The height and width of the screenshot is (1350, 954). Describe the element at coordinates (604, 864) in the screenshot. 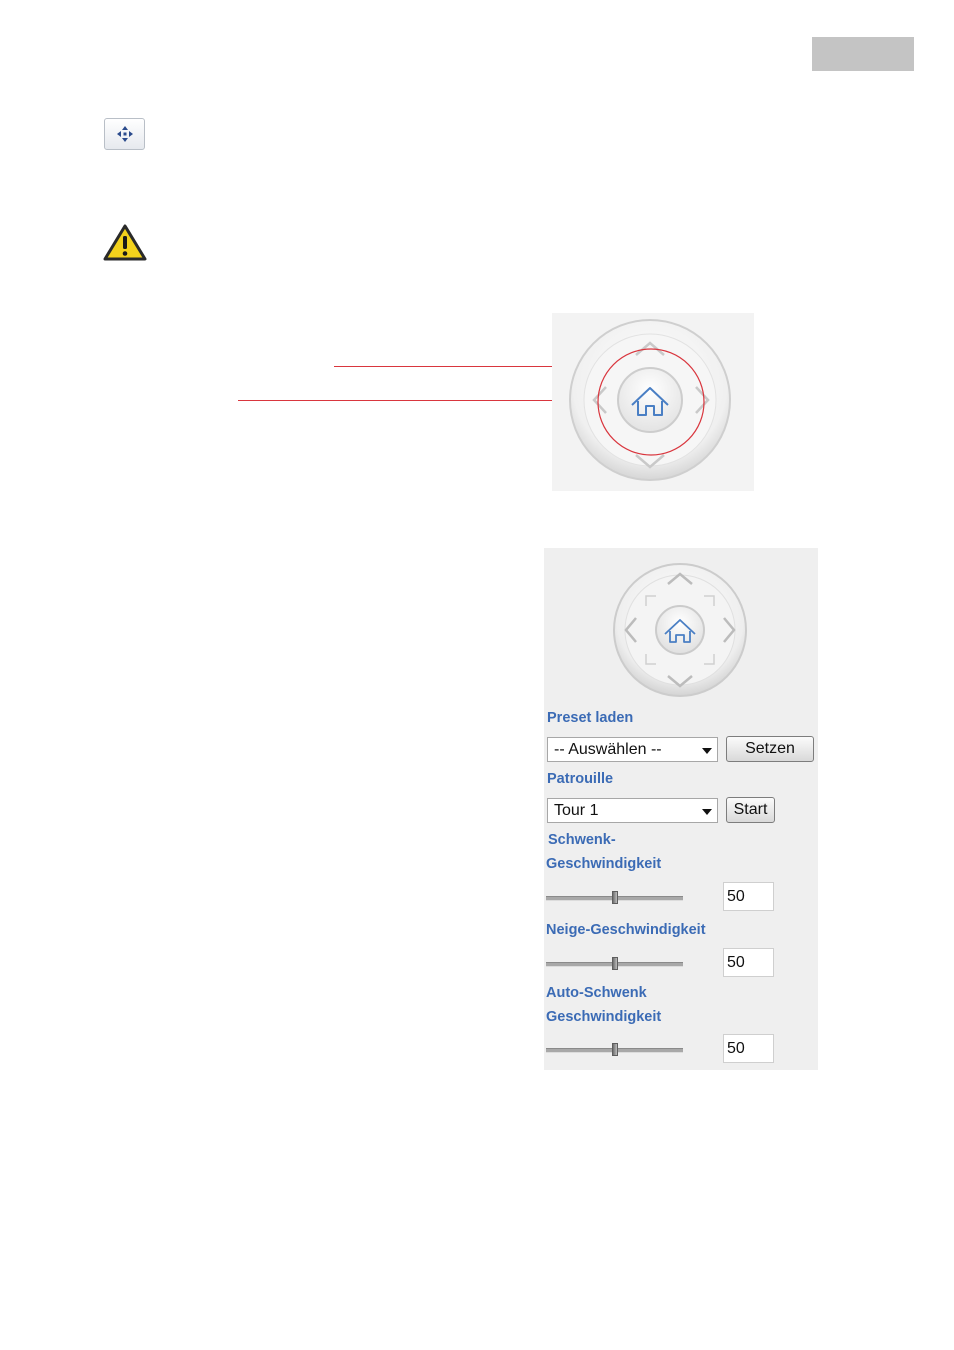

I see `pan-speed-label-line2: Geschwindigkeit` at that location.